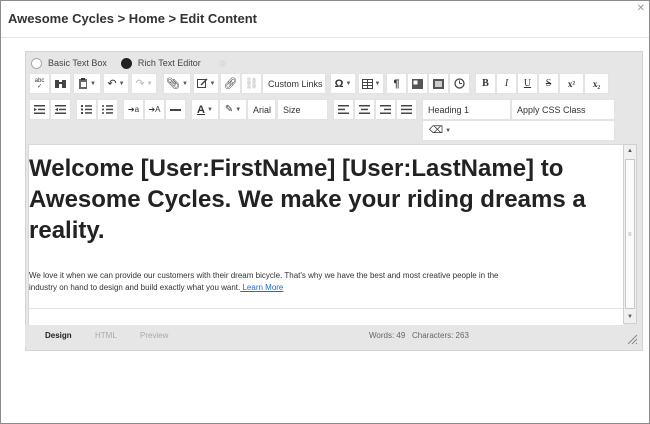 The width and height of the screenshot is (650, 424). I want to click on paragraph-style-dropdown: Heading 1, so click(466, 109).